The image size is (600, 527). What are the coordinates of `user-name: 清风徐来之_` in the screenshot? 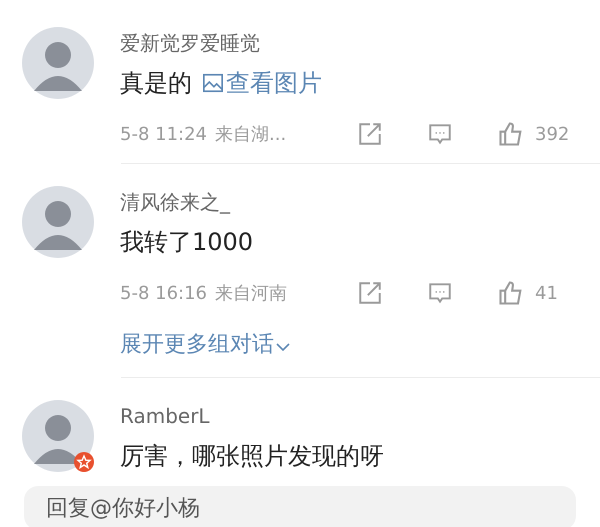 It's located at (350, 202).